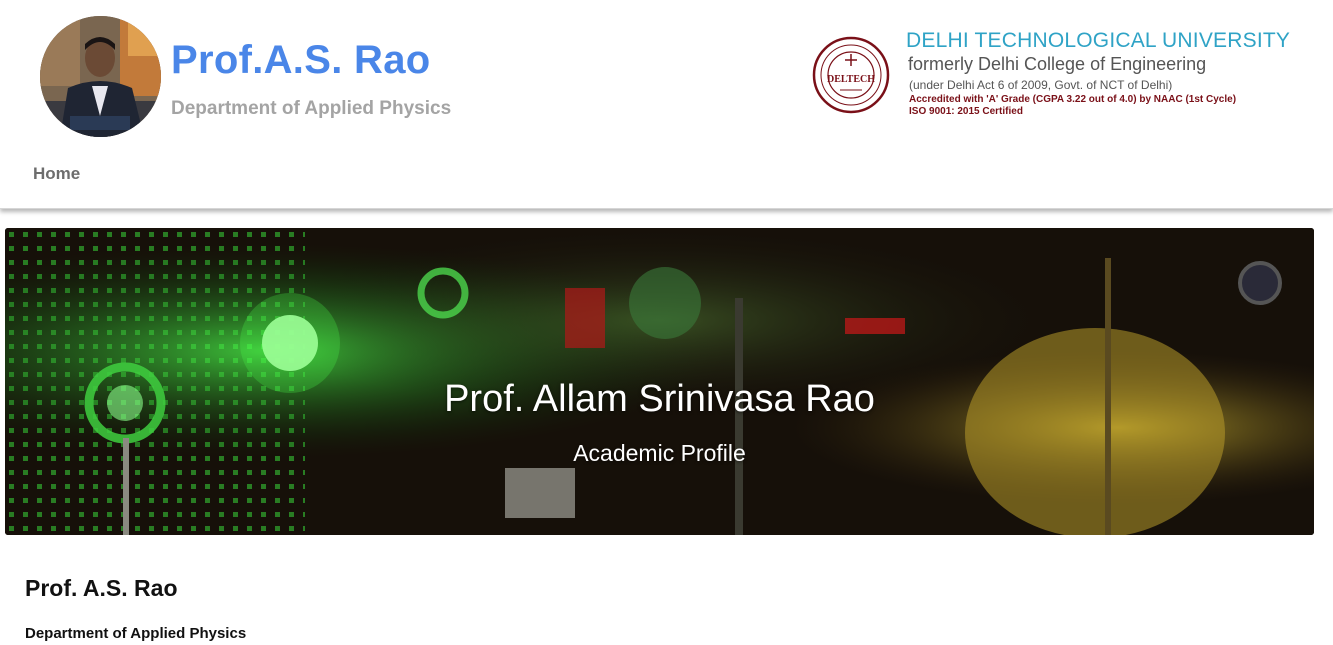  Describe the element at coordinates (136, 633) in the screenshot. I see `profile-department: Department of Applied Physics` at that location.